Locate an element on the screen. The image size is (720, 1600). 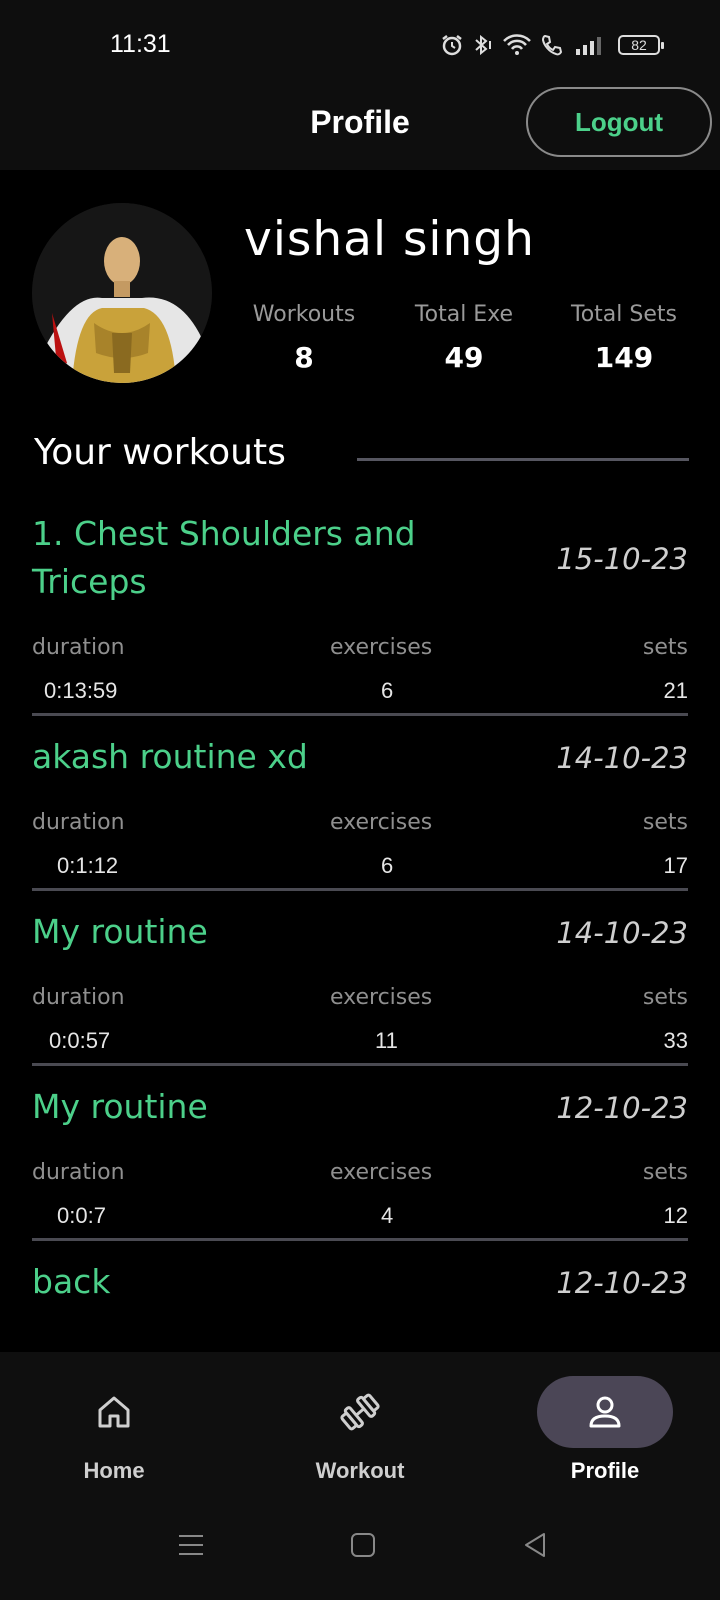
nav-home-pill is located at coordinates (114, 1412).